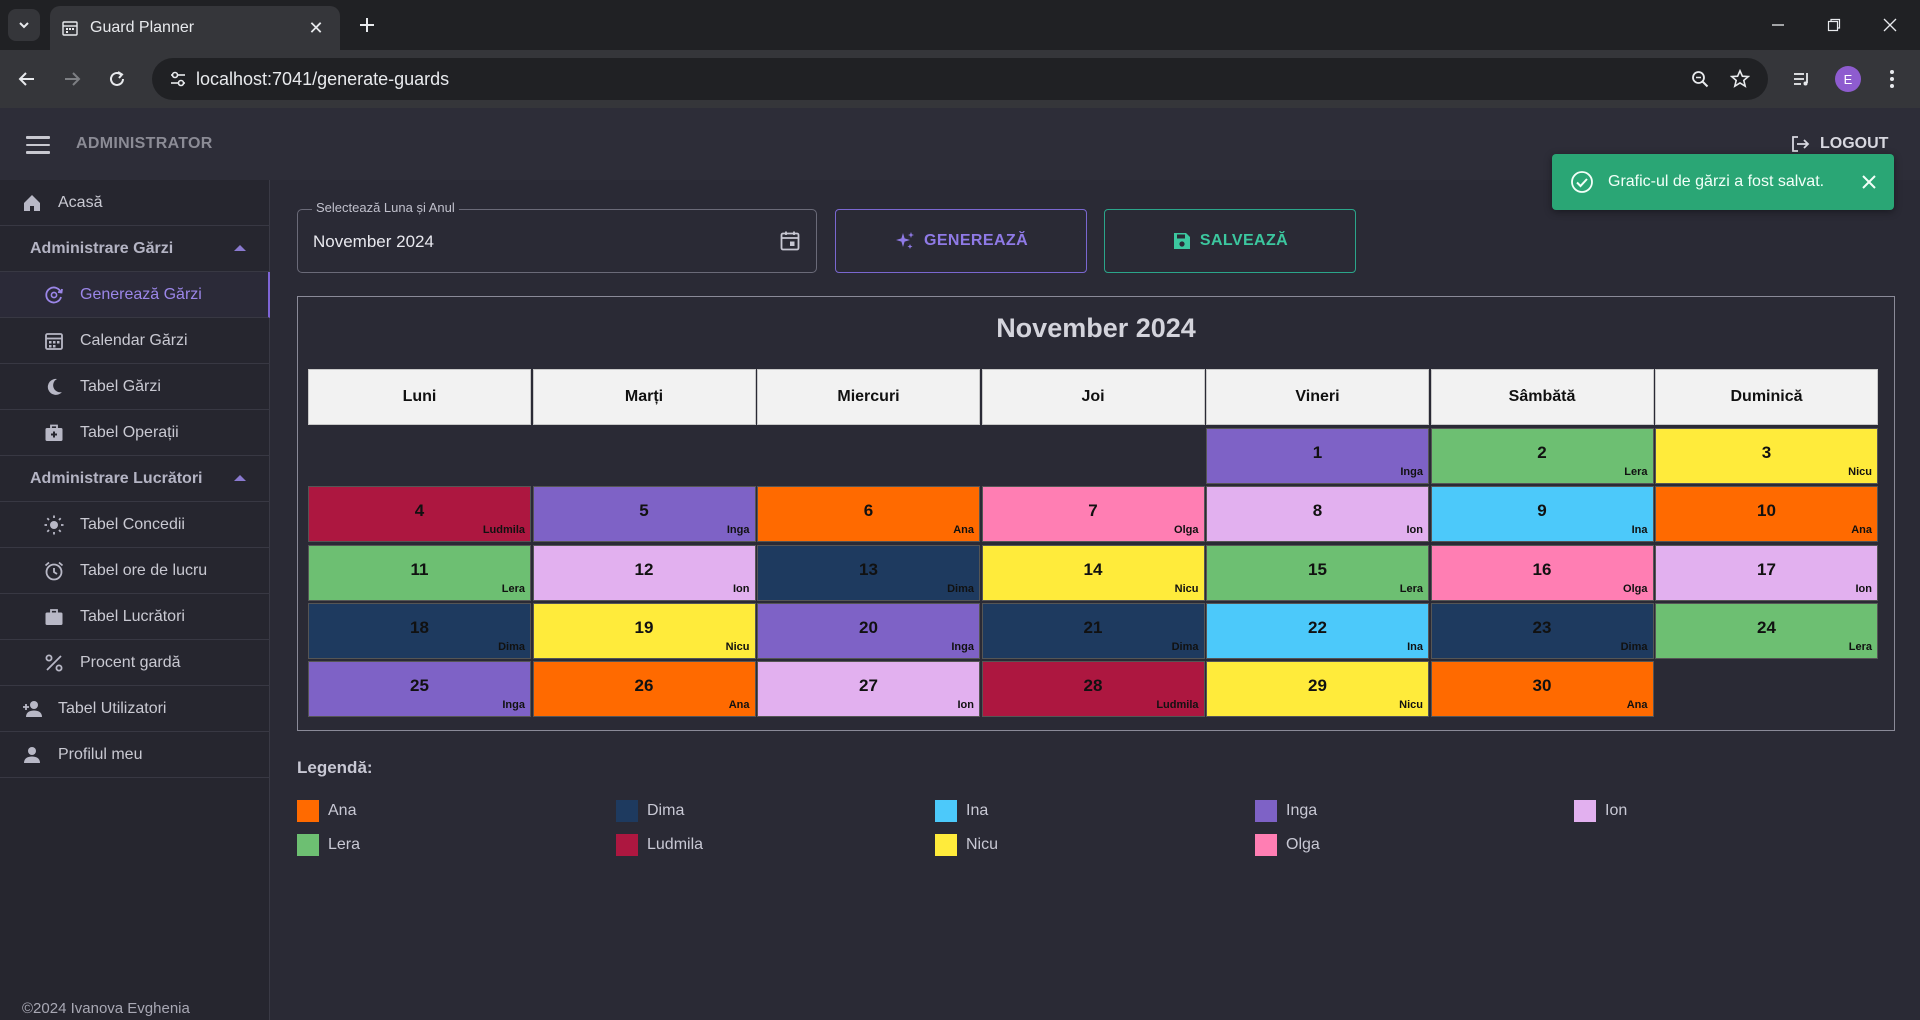 The image size is (1920, 1020). I want to click on sidebar-group-workers: Administrare Lucrători, so click(135, 479).